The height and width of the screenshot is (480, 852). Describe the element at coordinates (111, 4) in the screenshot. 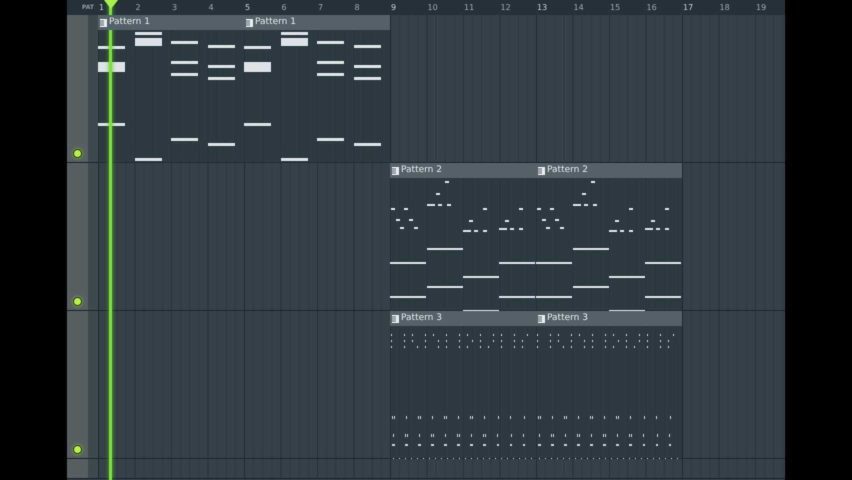

I see `playhead-marker-icon` at that location.